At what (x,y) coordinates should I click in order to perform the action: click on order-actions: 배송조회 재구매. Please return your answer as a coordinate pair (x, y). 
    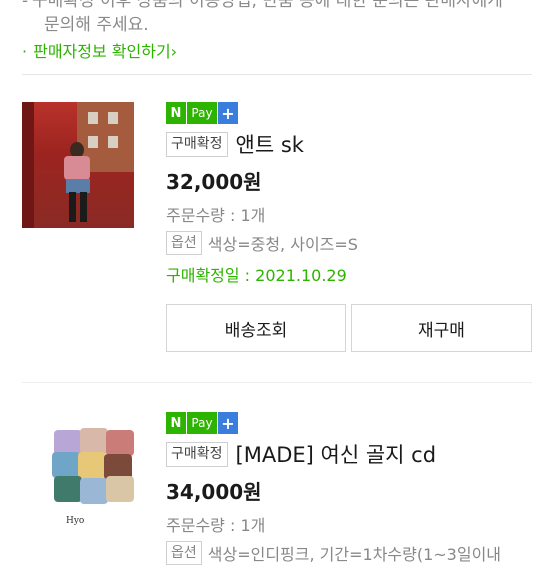
    Looking at the image, I should click on (349, 329).